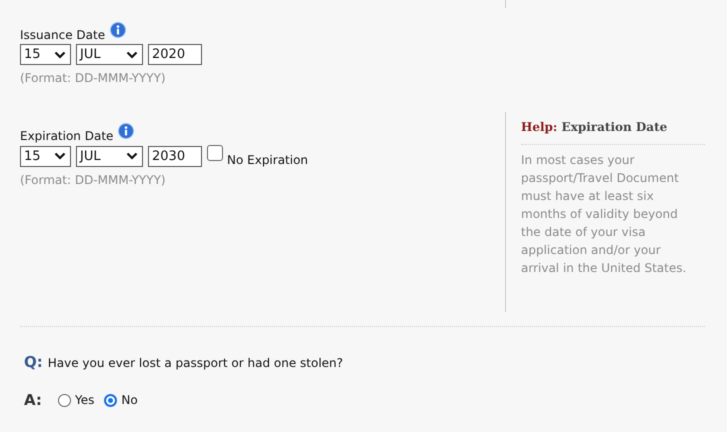 Image resolution: width=727 pixels, height=432 pixels. Describe the element at coordinates (63, 35) in the screenshot. I see `field-label: Issuance Date` at that location.